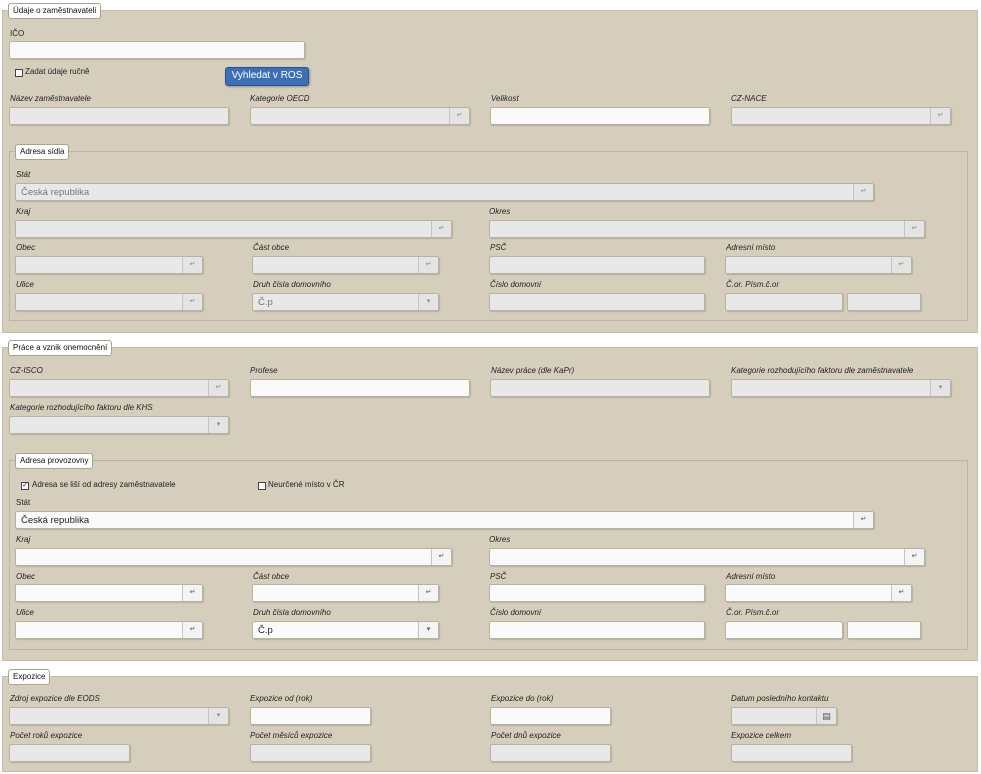  What do you see at coordinates (157, 50) in the screenshot?
I see `ico-input` at bounding box center [157, 50].